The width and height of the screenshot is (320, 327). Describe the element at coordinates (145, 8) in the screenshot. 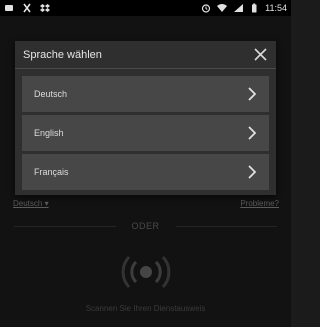

I see `status-bar: 11:54` at that location.